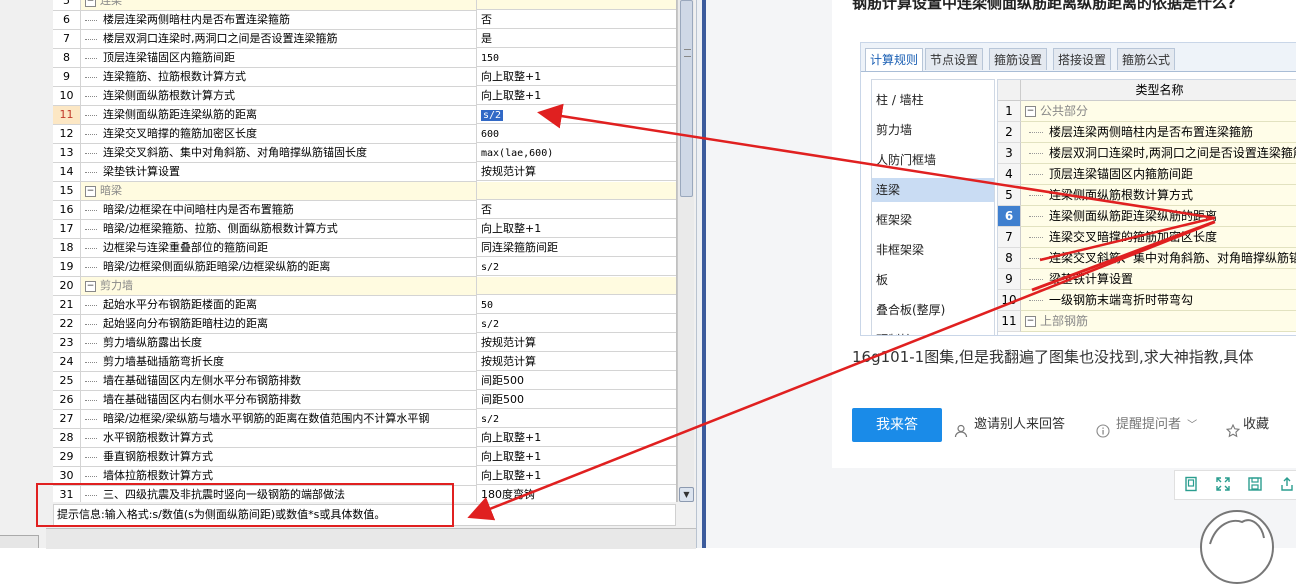 The width and height of the screenshot is (1296, 584). I want to click on page-icon, so click(1191, 484).